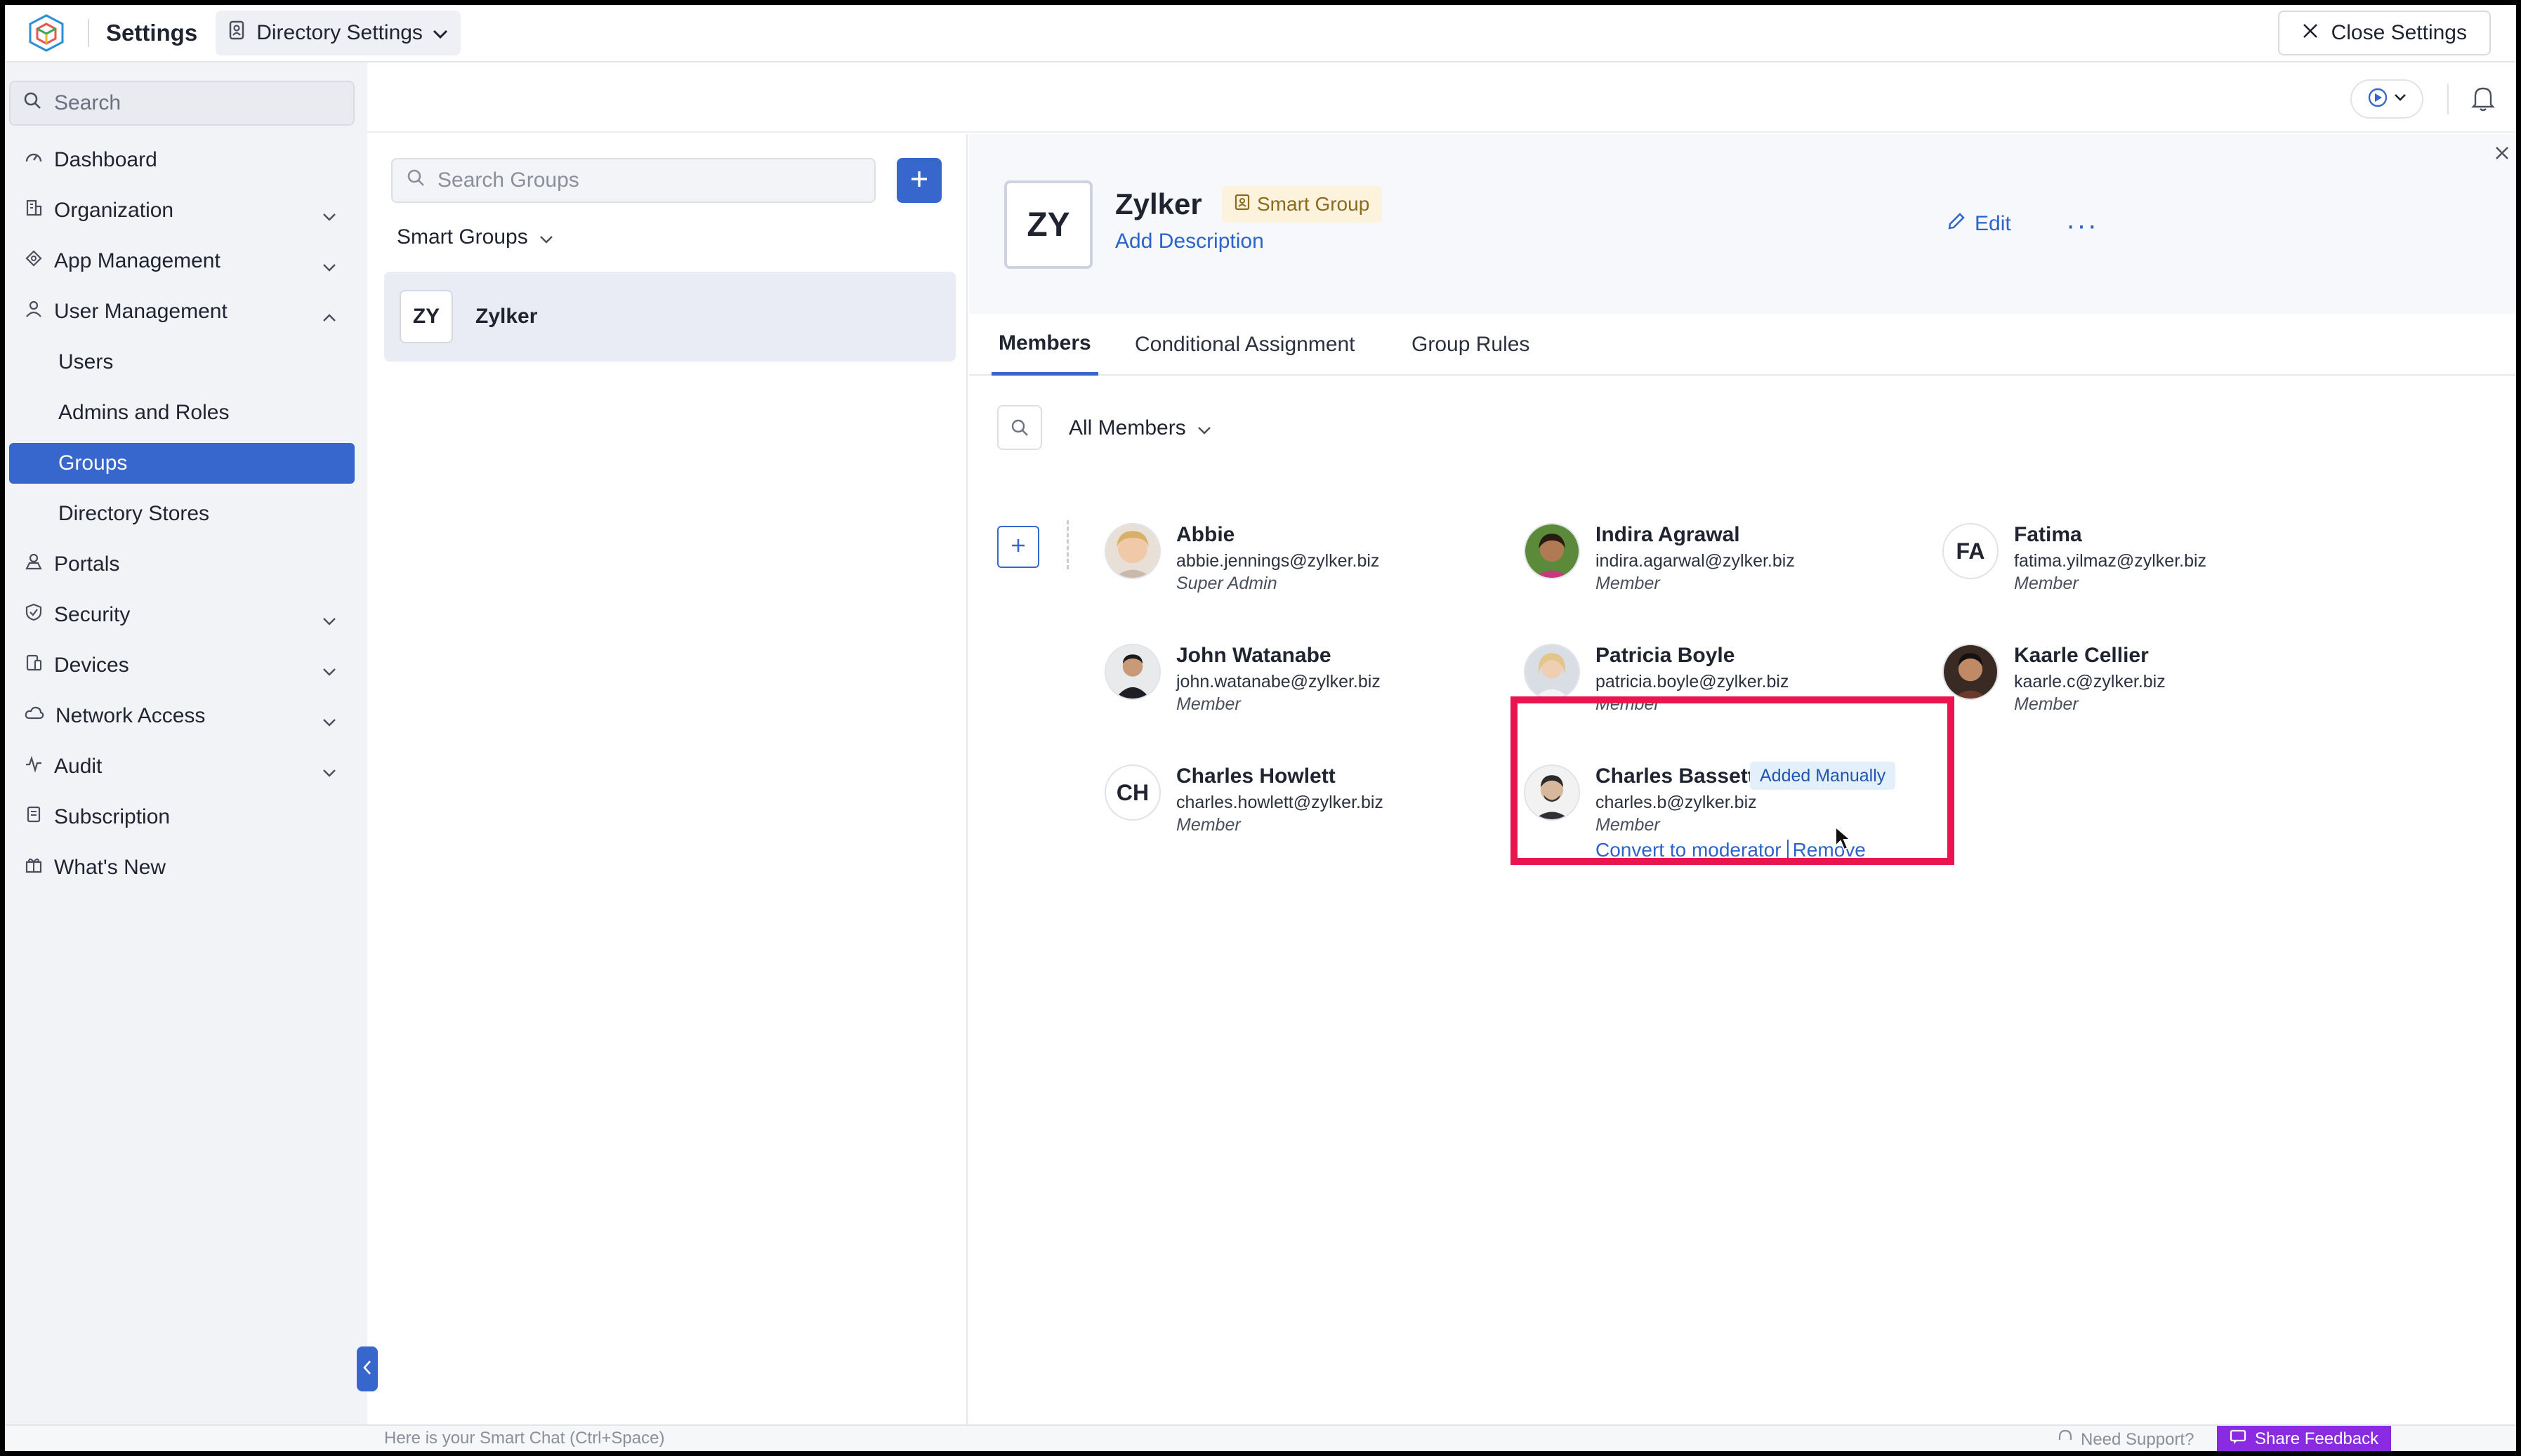 The width and height of the screenshot is (2521, 1456). I want to click on smart-groups-filter: Smart Groups, so click(475, 237).